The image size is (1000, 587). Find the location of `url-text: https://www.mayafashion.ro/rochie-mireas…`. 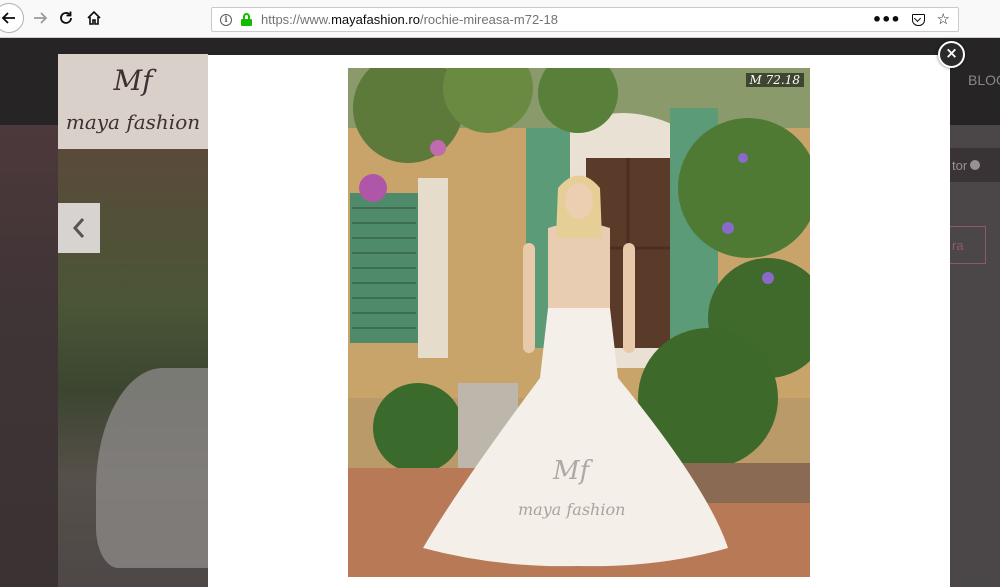

url-text: https://www.mayafashion.ro/rochie-mireas… is located at coordinates (409, 19).